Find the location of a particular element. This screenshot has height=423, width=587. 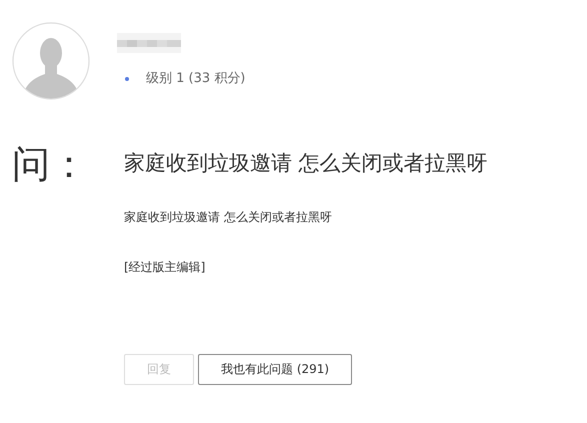

level-bullet-icon is located at coordinates (127, 78).